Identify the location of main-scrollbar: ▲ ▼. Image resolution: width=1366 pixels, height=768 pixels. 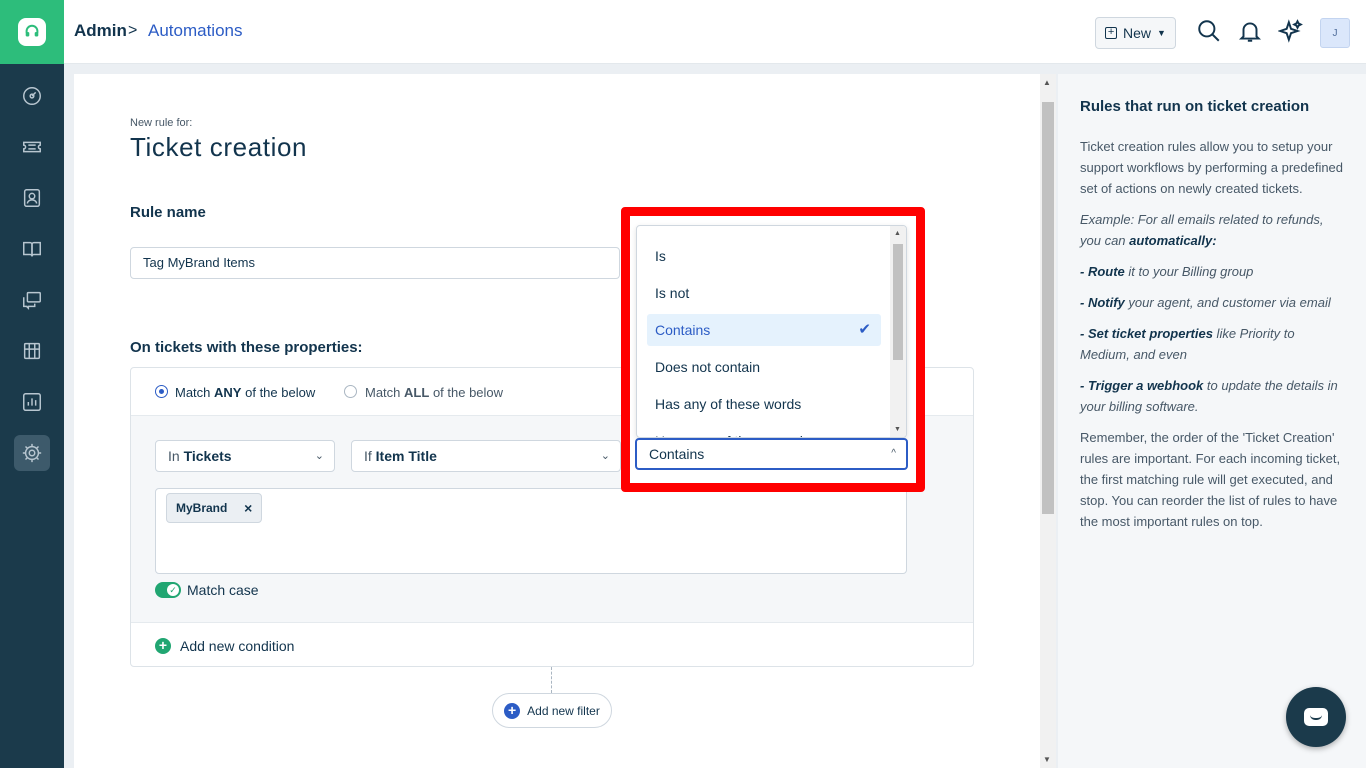
(1048, 421).